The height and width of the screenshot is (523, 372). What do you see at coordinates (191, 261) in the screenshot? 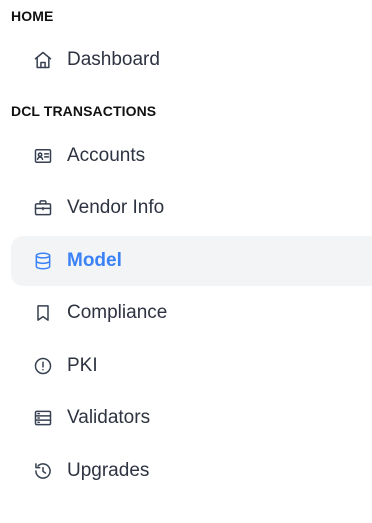
I see `sidebar-item-model: Model` at bounding box center [191, 261].